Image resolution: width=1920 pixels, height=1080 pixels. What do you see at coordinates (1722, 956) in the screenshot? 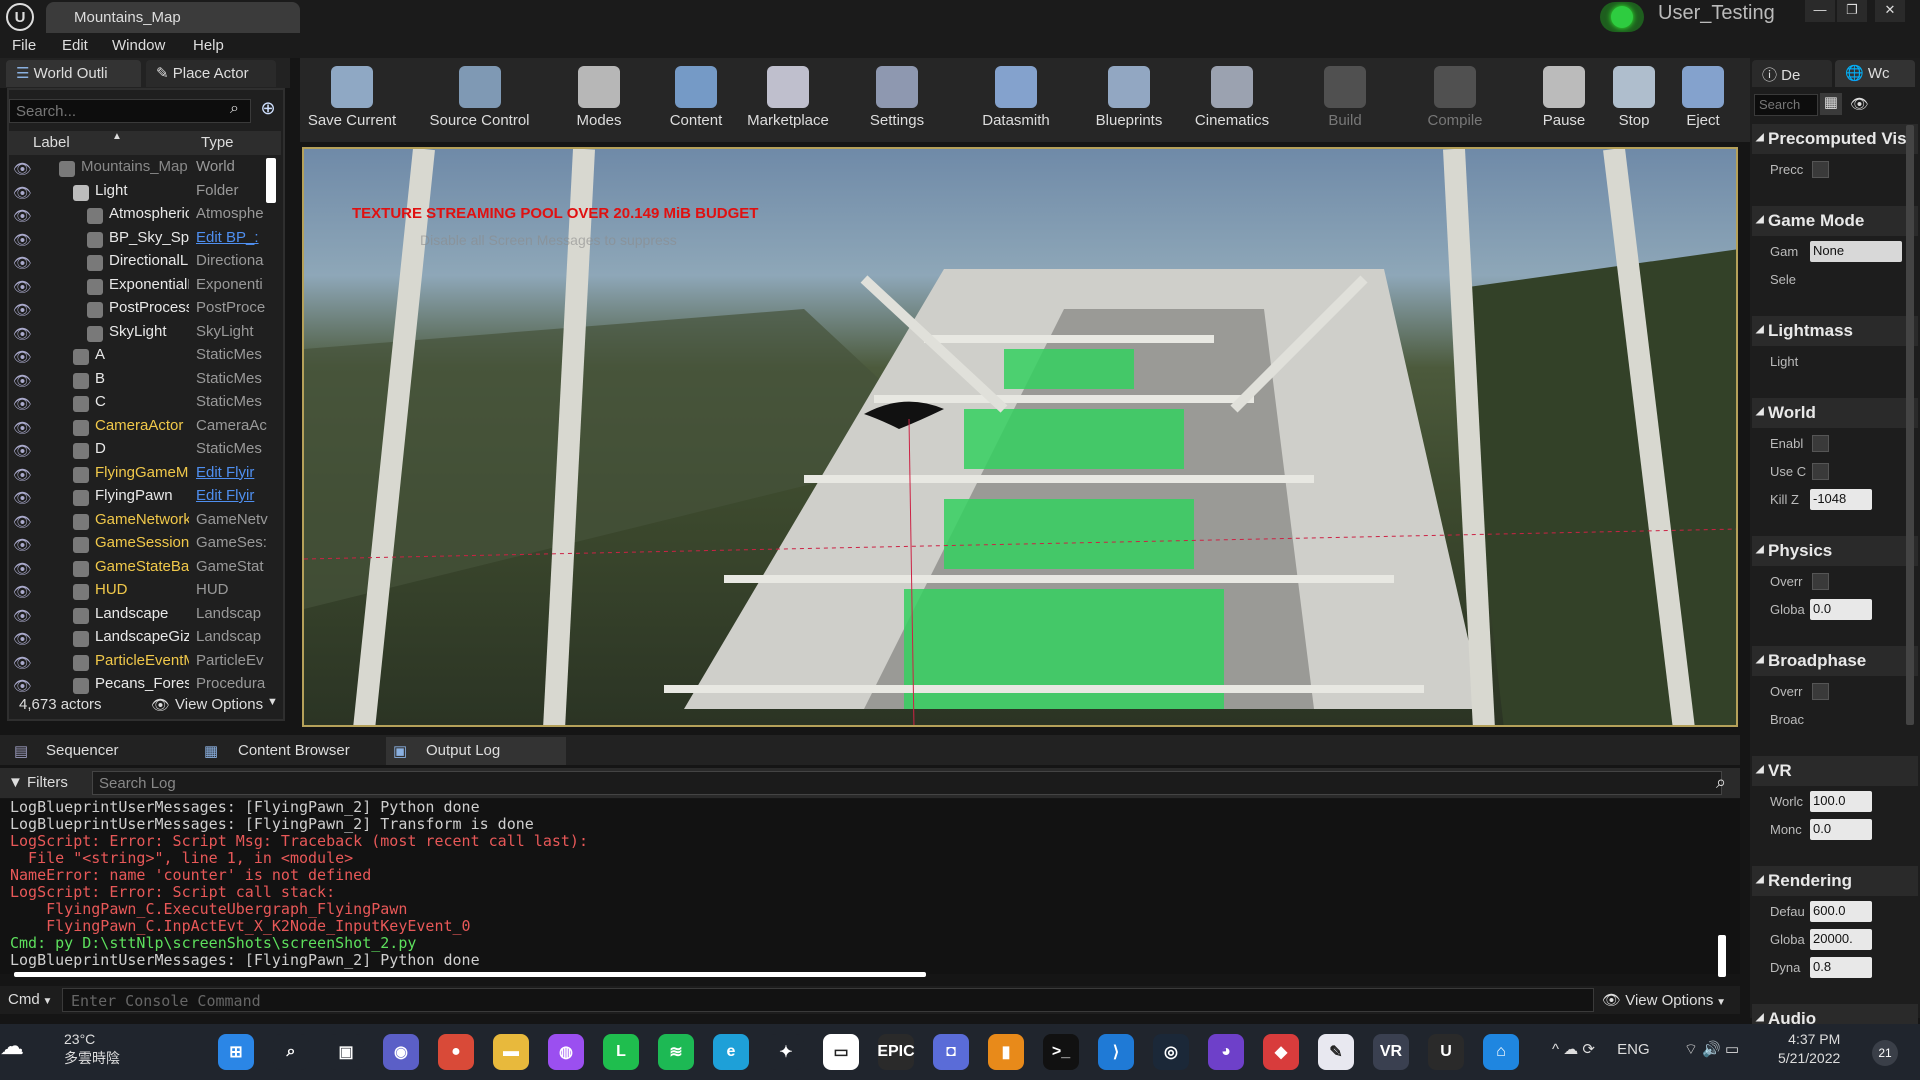
I see `log-vertical-scrollbar` at bounding box center [1722, 956].